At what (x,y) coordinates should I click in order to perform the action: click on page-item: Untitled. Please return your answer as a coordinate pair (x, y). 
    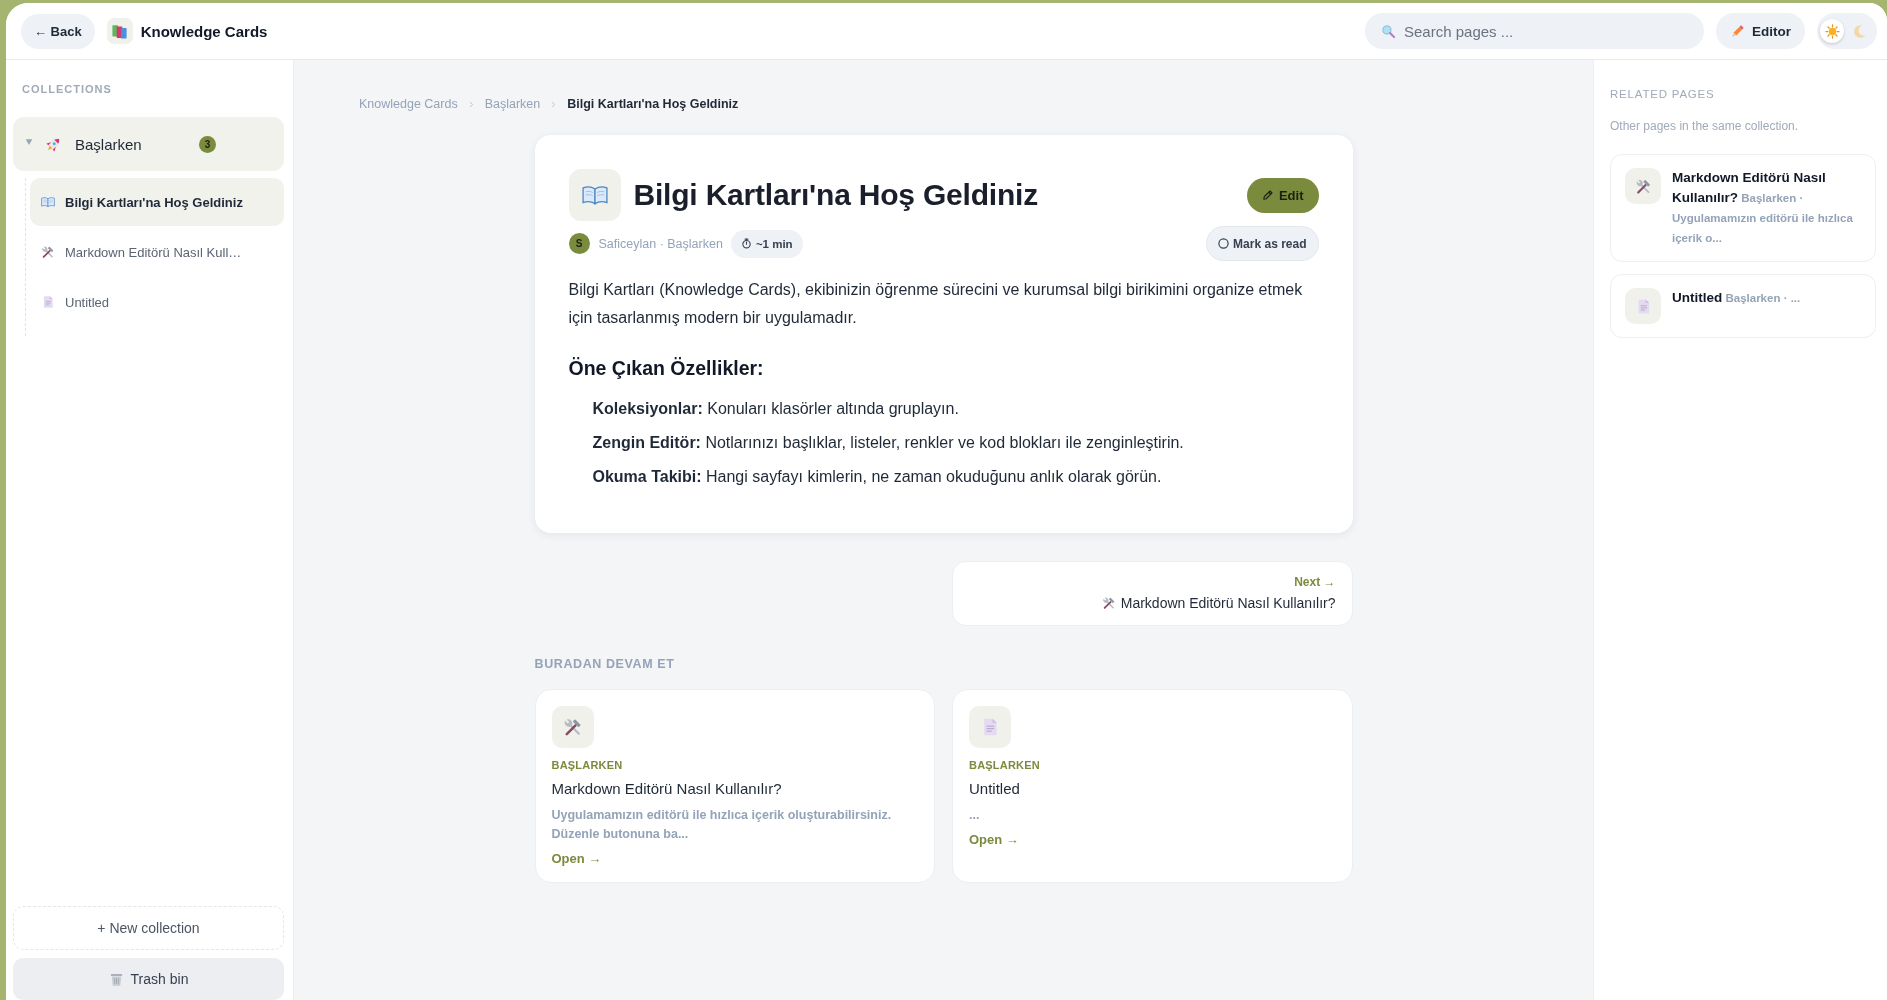
    Looking at the image, I should click on (157, 302).